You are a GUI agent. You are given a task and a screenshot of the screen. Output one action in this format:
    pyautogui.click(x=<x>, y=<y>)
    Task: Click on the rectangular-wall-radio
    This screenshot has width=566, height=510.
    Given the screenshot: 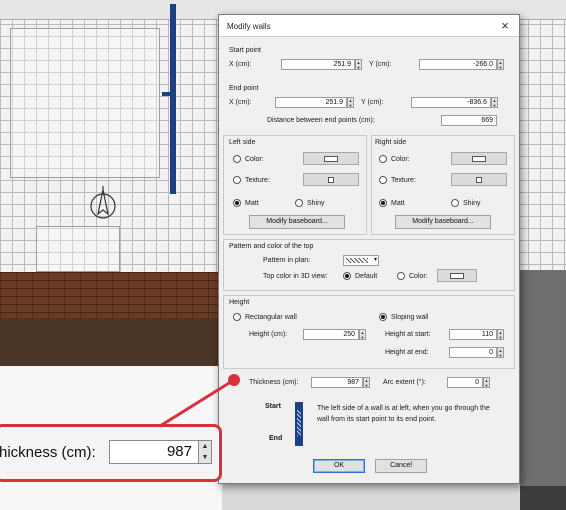 What is the action you would take?
    pyautogui.click(x=237, y=317)
    